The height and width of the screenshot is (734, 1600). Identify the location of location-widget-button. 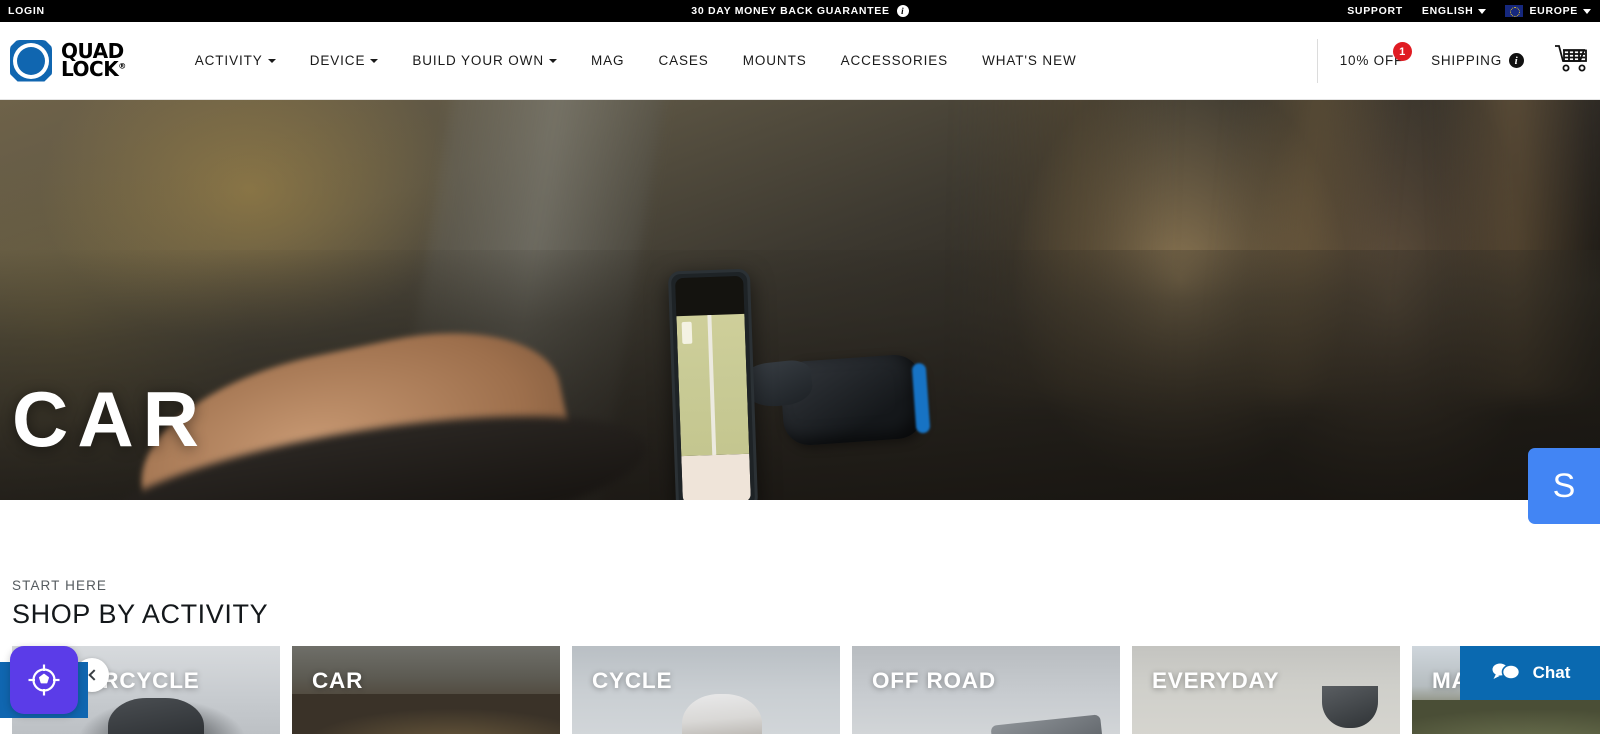
(44, 680).